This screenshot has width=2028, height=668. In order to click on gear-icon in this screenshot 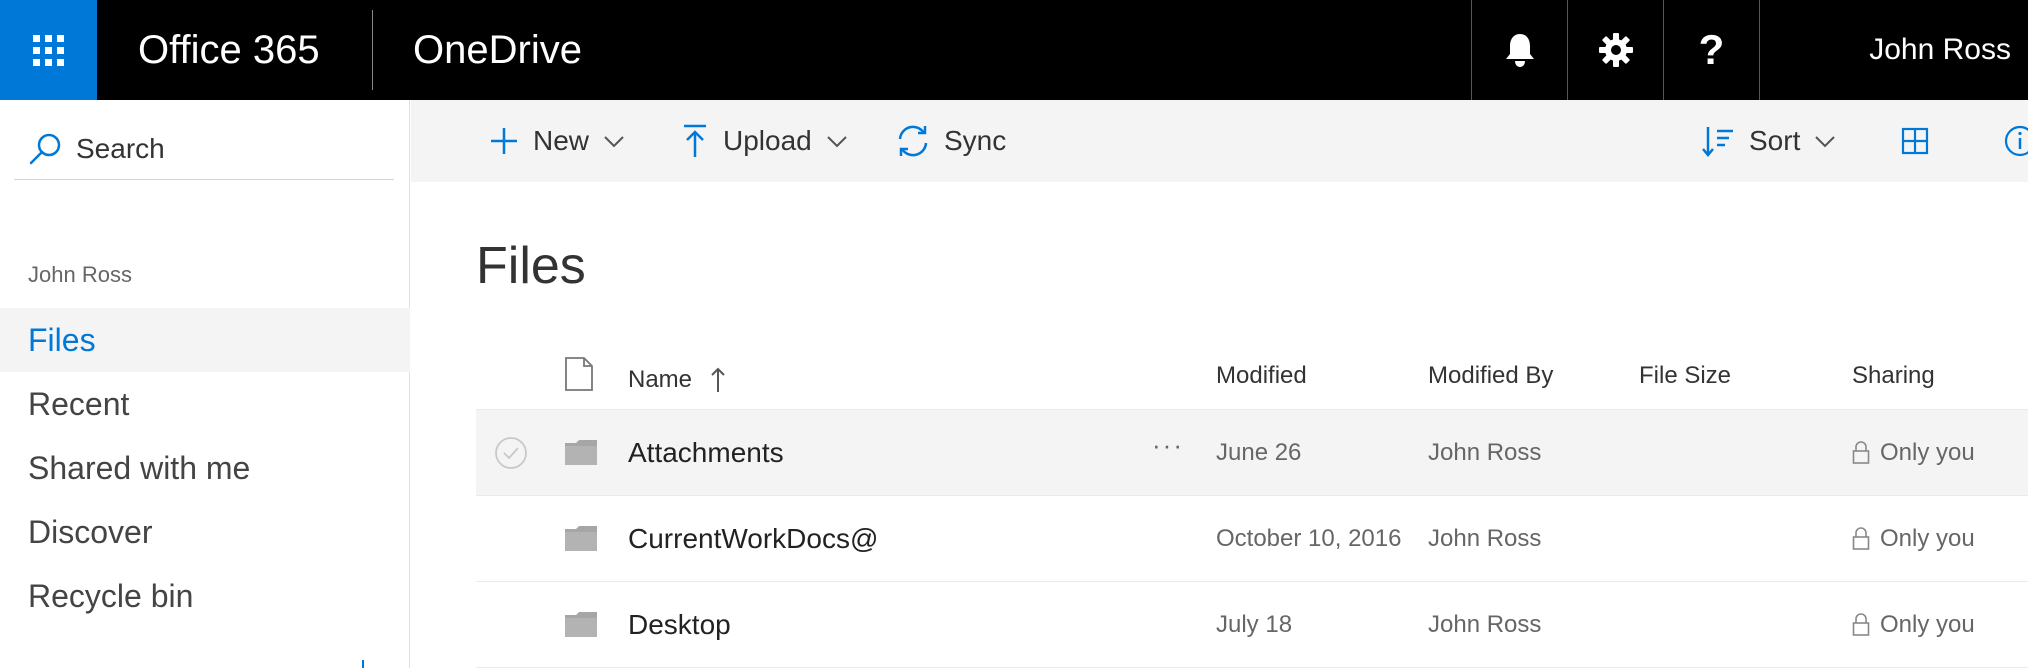, I will do `click(1615, 50)`.